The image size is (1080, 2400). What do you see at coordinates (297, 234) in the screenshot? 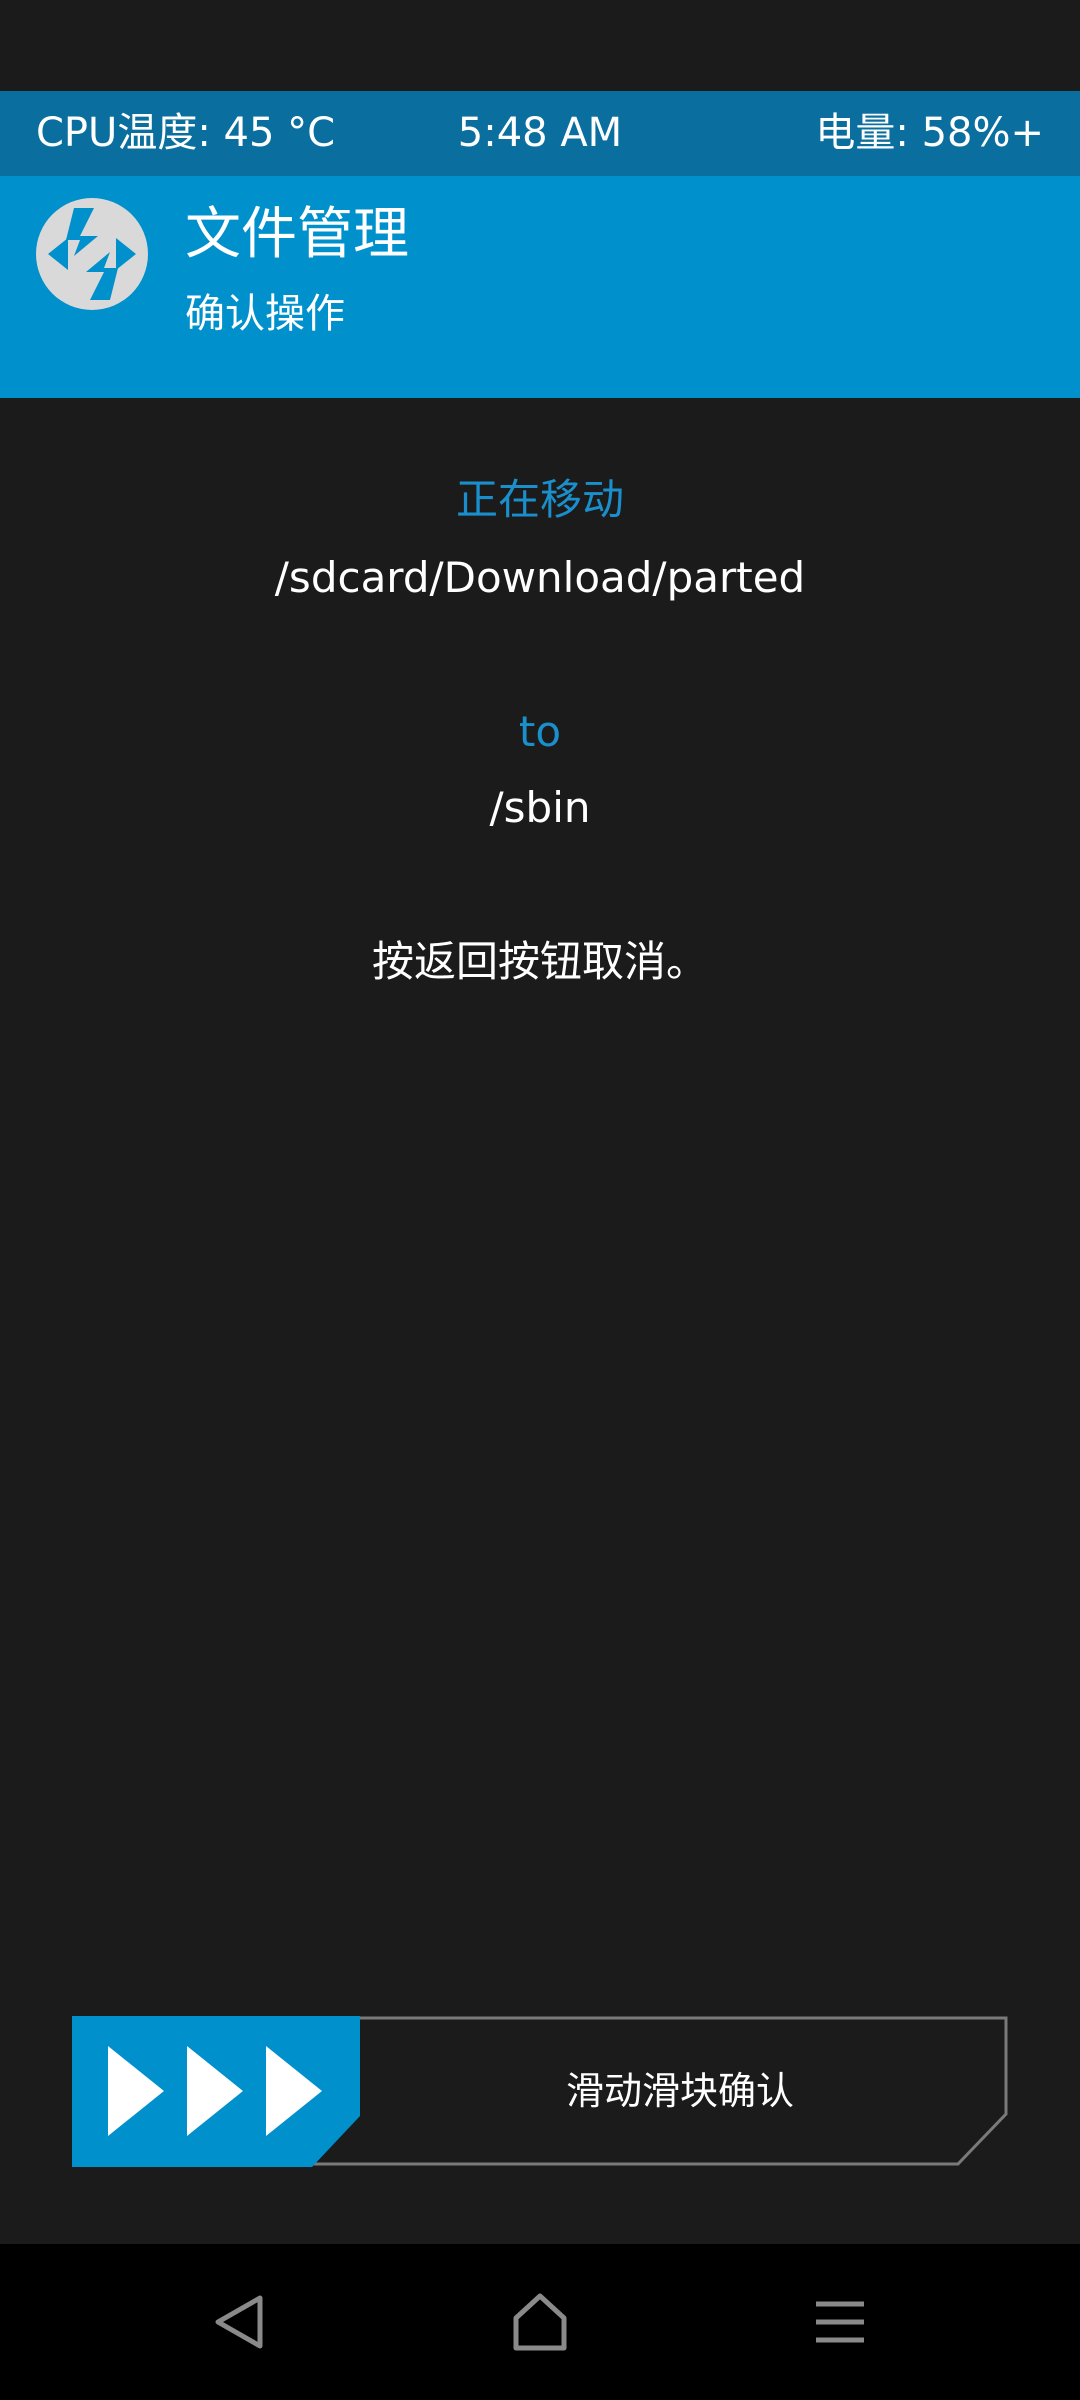
I see `page-title: 文件管理` at bounding box center [297, 234].